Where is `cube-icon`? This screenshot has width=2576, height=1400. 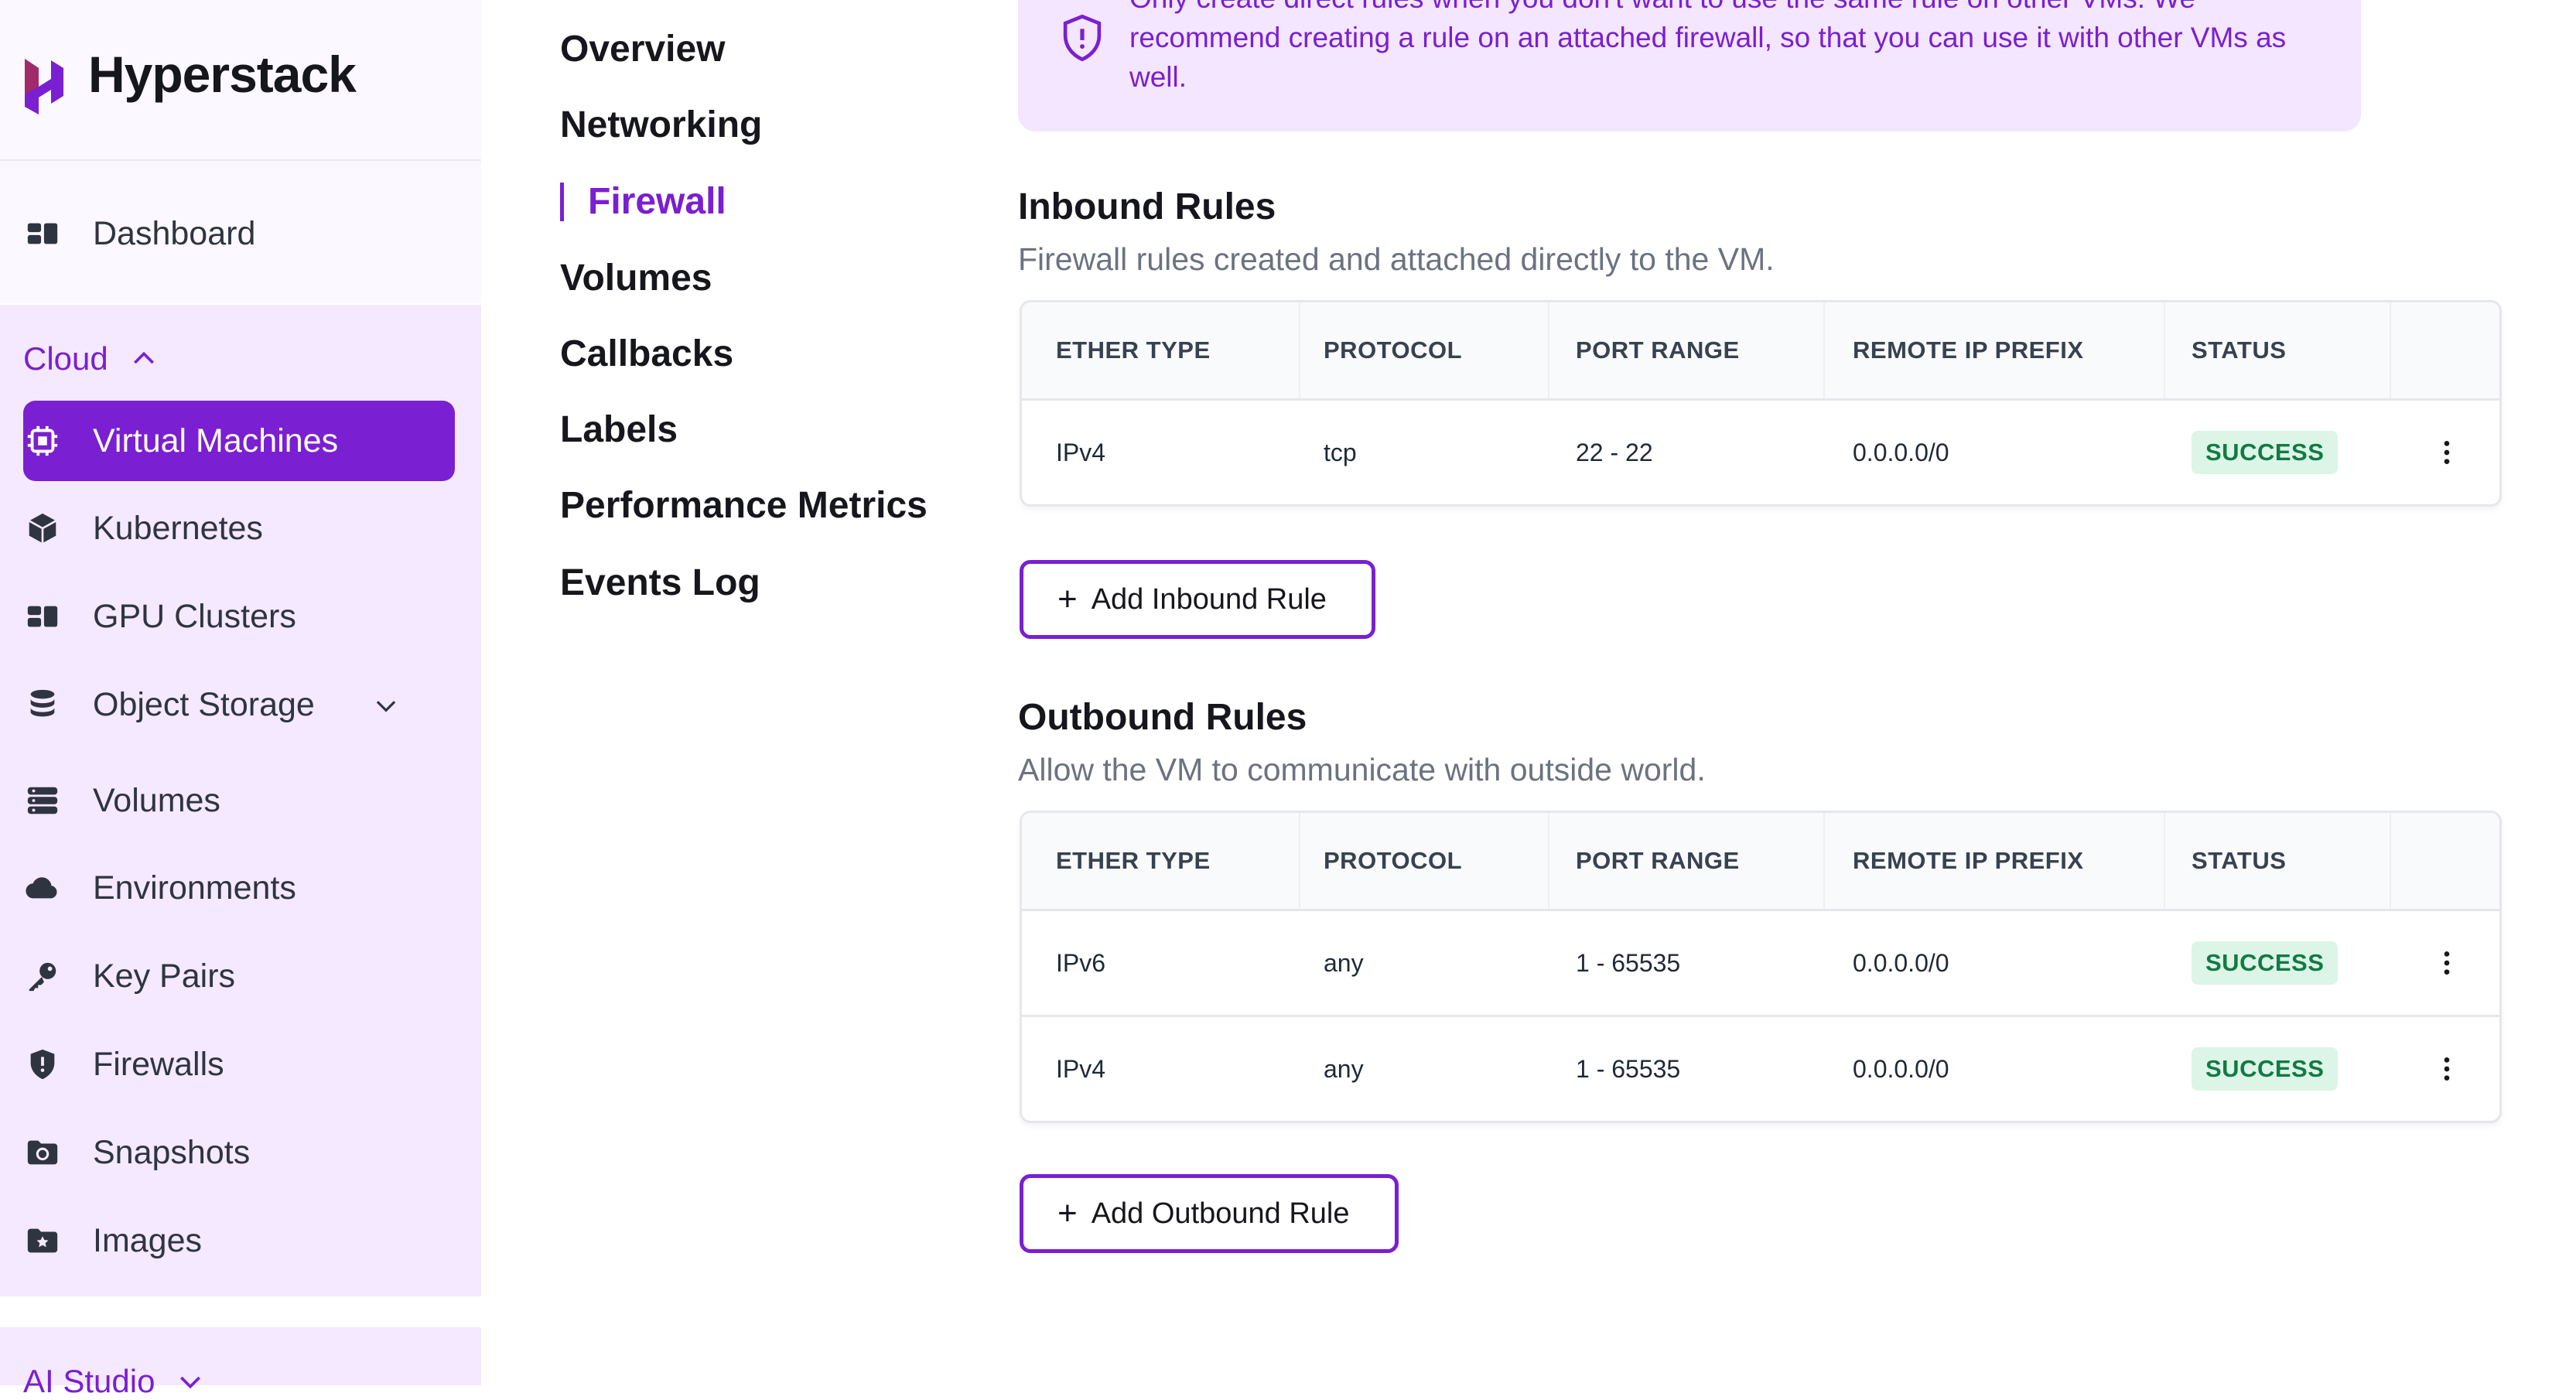
cube-icon is located at coordinates (42, 528).